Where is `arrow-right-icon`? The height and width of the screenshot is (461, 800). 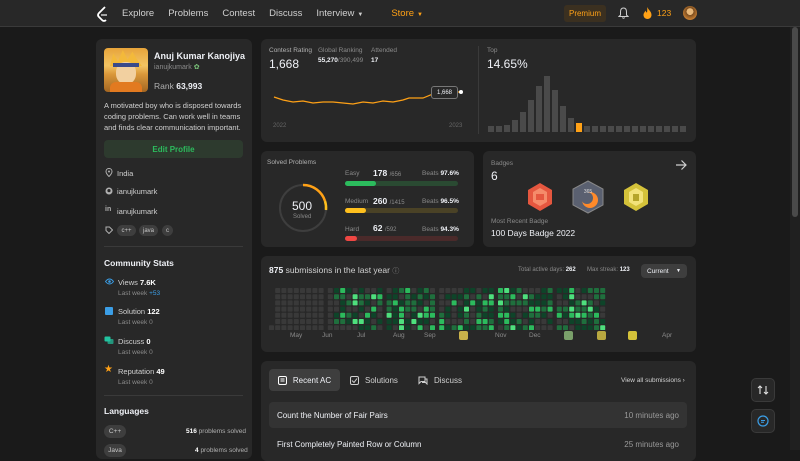
arrow-right-icon is located at coordinates (681, 165).